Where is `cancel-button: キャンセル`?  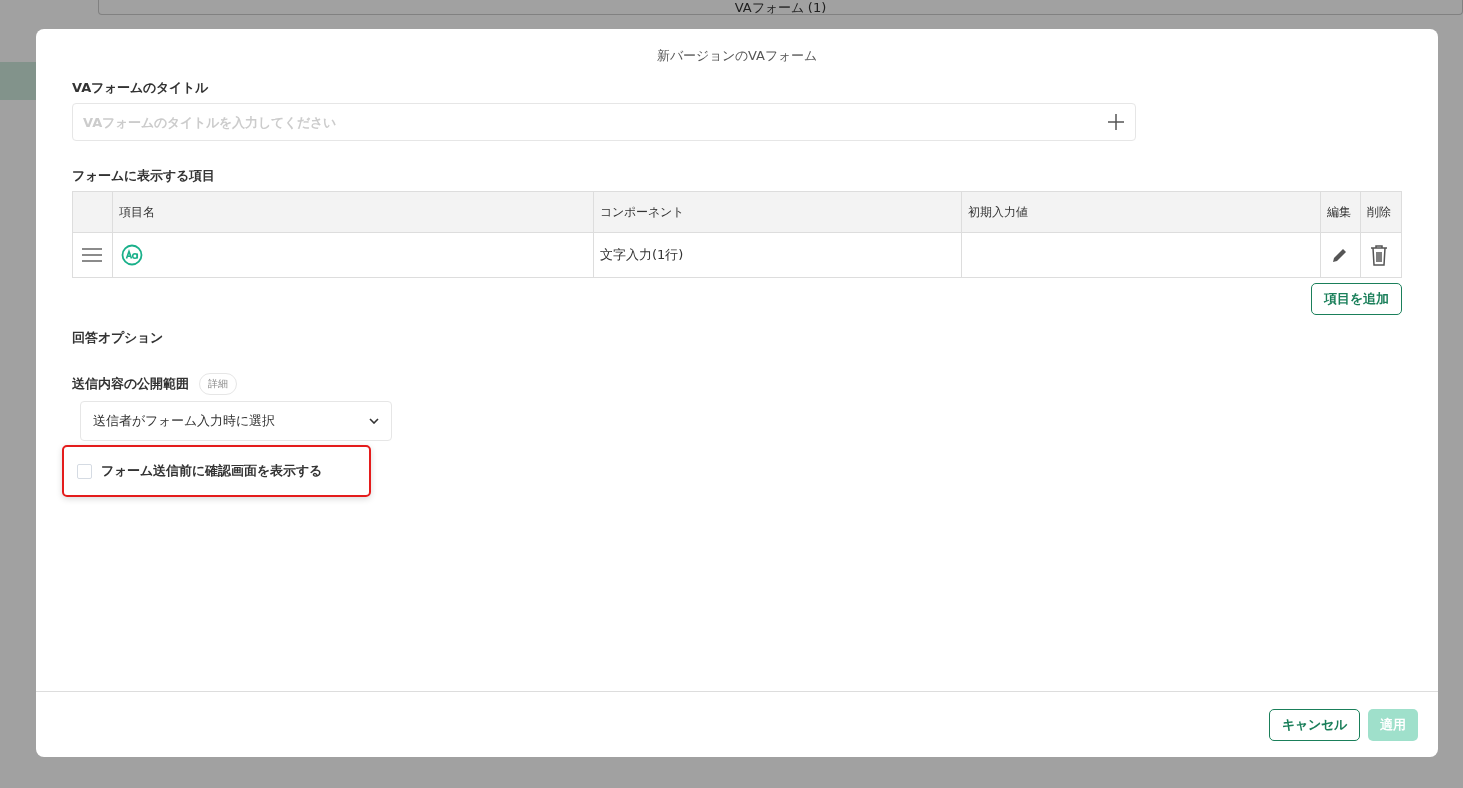
cancel-button: キャンセル is located at coordinates (1314, 724).